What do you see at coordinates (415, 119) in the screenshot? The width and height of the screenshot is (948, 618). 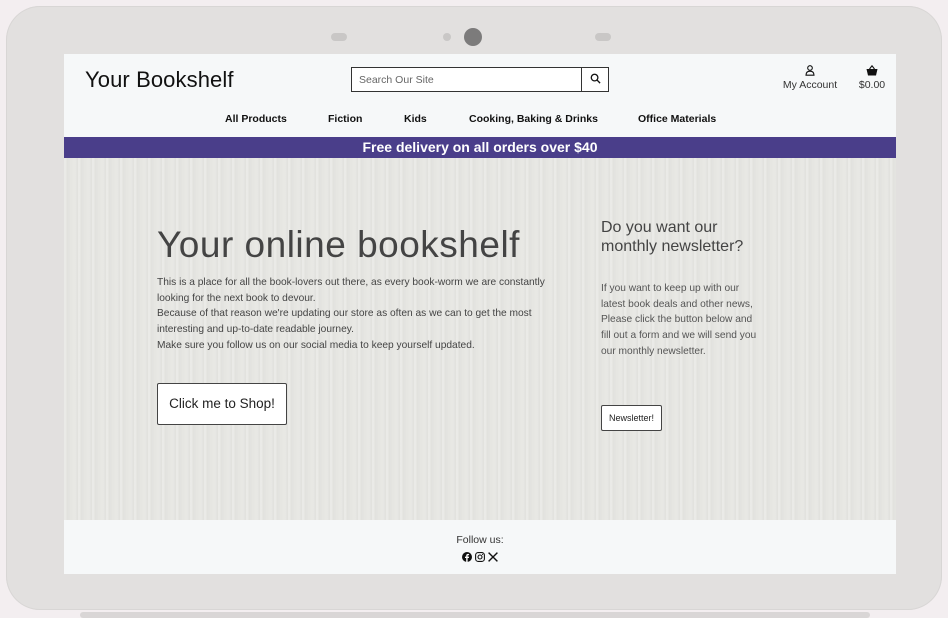 I see `nav-item-kids: Kids` at bounding box center [415, 119].